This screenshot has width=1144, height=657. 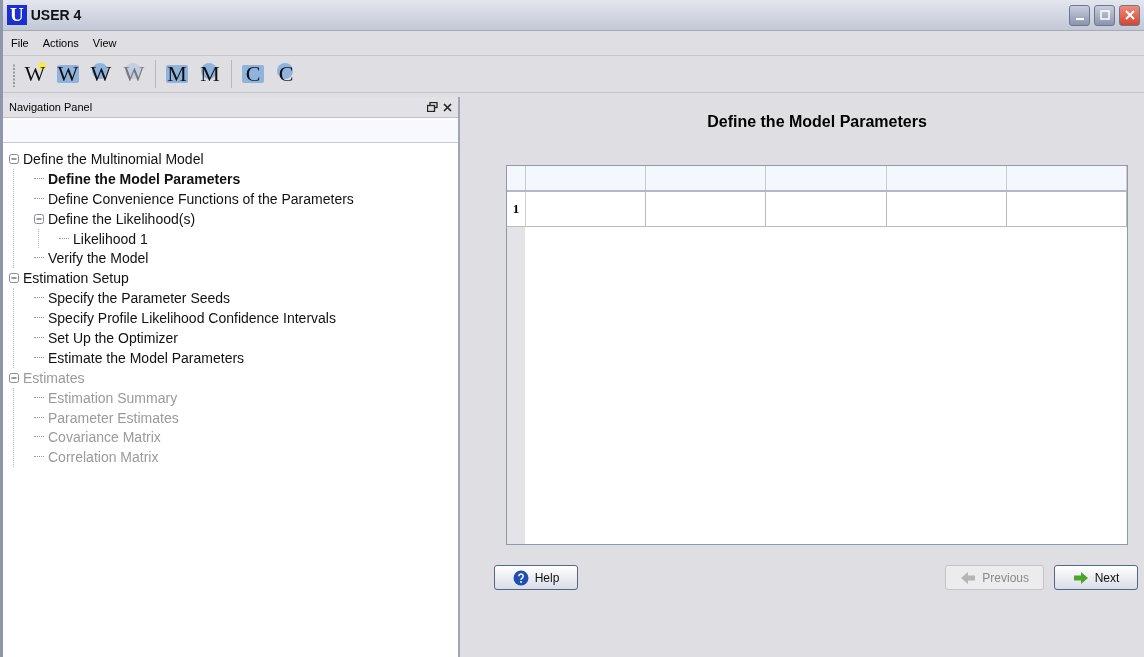 What do you see at coordinates (20, 43) in the screenshot?
I see `menu-item: File` at bounding box center [20, 43].